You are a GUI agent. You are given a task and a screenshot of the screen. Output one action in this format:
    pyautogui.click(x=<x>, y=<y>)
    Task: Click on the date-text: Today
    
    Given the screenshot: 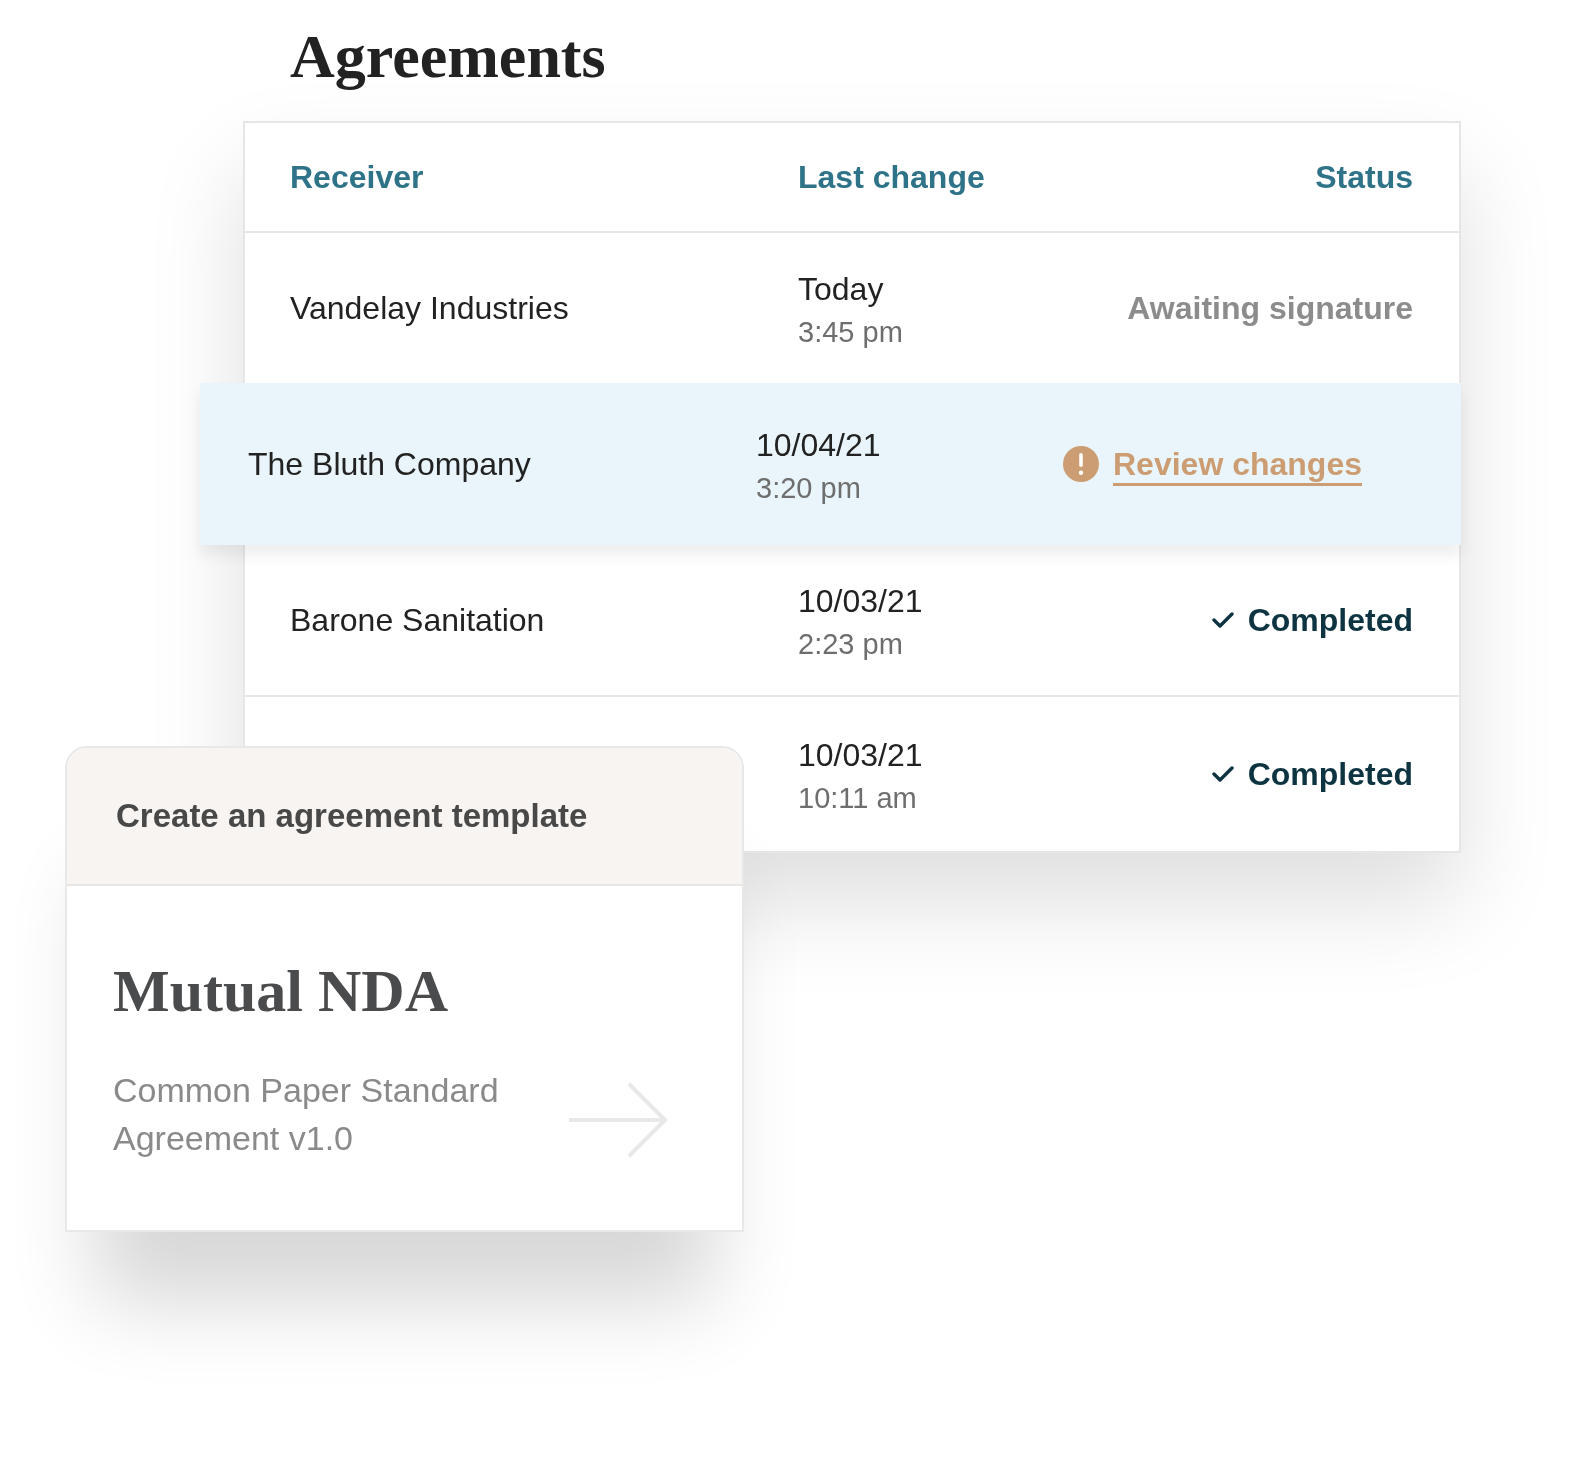 What is the action you would take?
    pyautogui.click(x=841, y=289)
    